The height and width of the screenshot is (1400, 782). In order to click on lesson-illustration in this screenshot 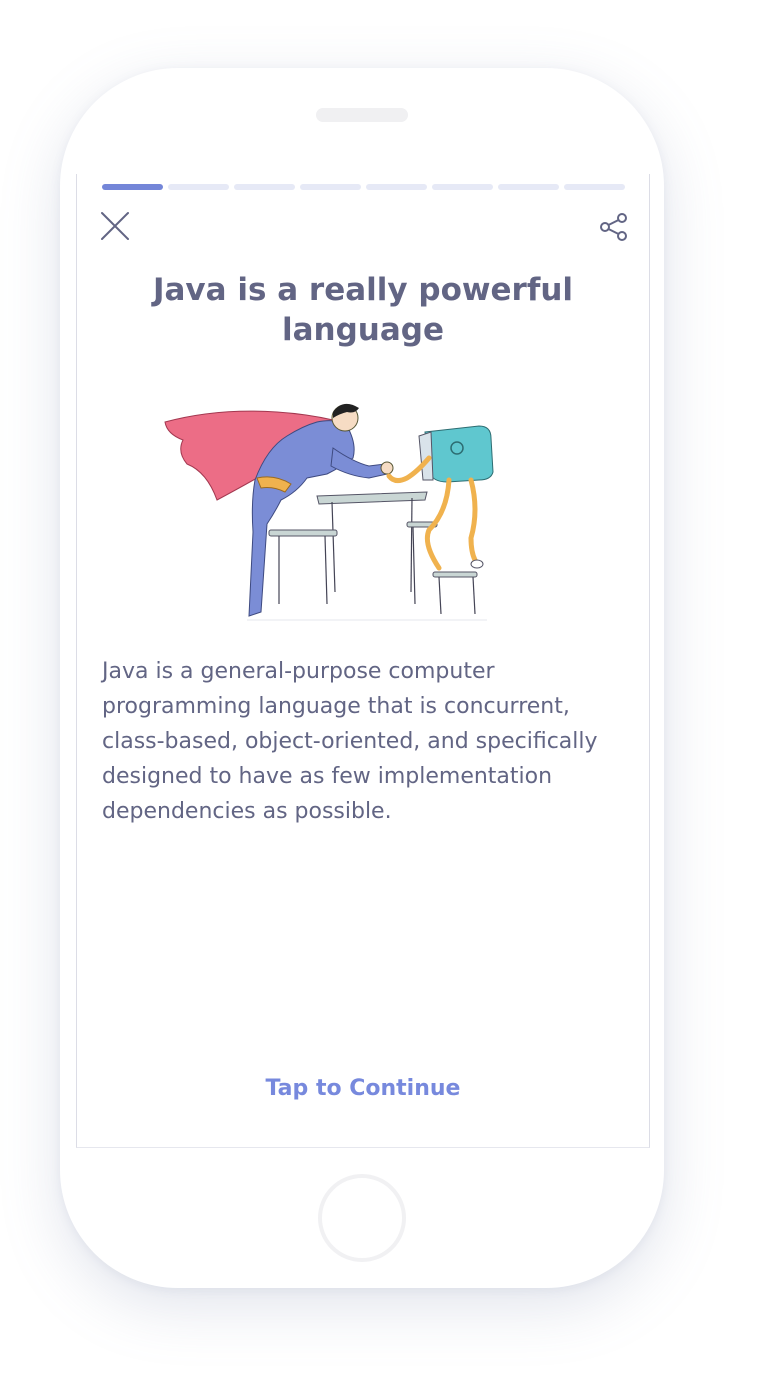, I will do `click(337, 508)`.